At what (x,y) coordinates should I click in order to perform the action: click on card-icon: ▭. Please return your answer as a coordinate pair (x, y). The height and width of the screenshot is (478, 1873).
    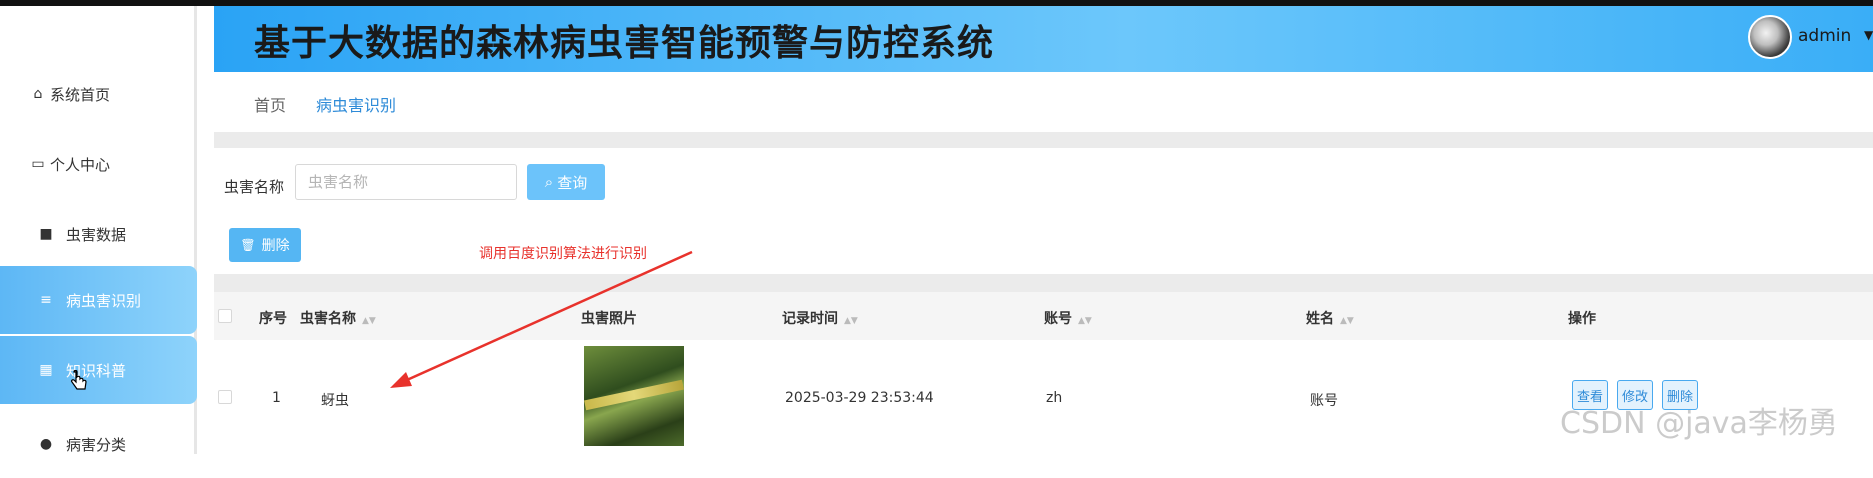
    Looking at the image, I should click on (38, 164).